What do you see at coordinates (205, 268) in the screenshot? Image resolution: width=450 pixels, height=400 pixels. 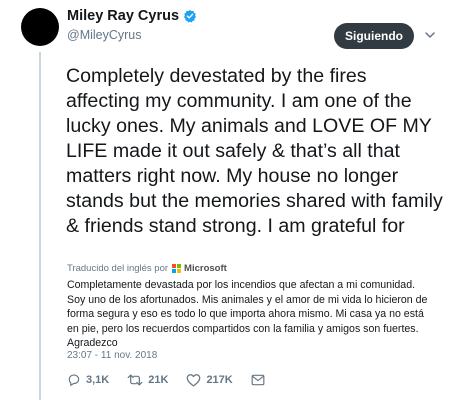 I see `translation-provider: Microsoft` at bounding box center [205, 268].